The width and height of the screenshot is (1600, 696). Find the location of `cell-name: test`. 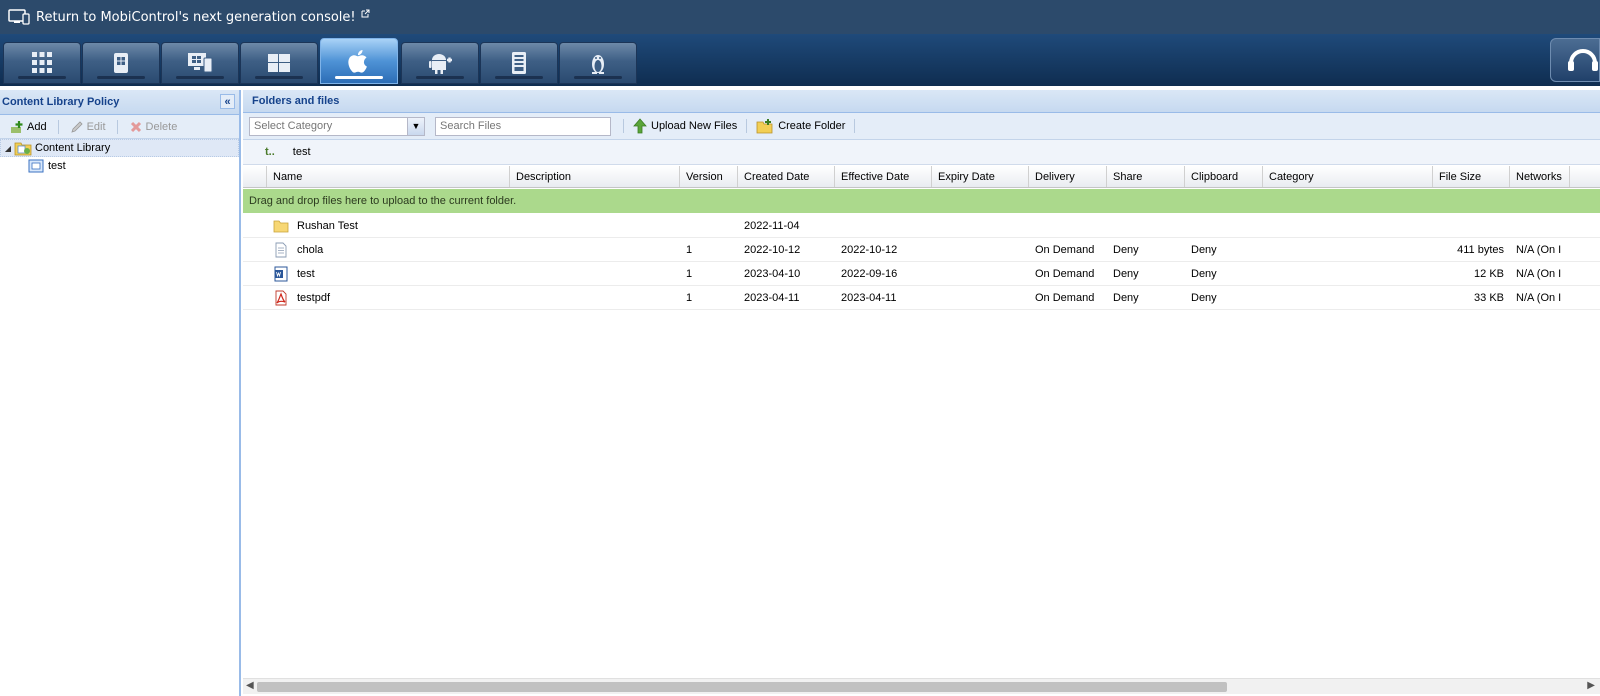

cell-name: test is located at coordinates (388, 273).